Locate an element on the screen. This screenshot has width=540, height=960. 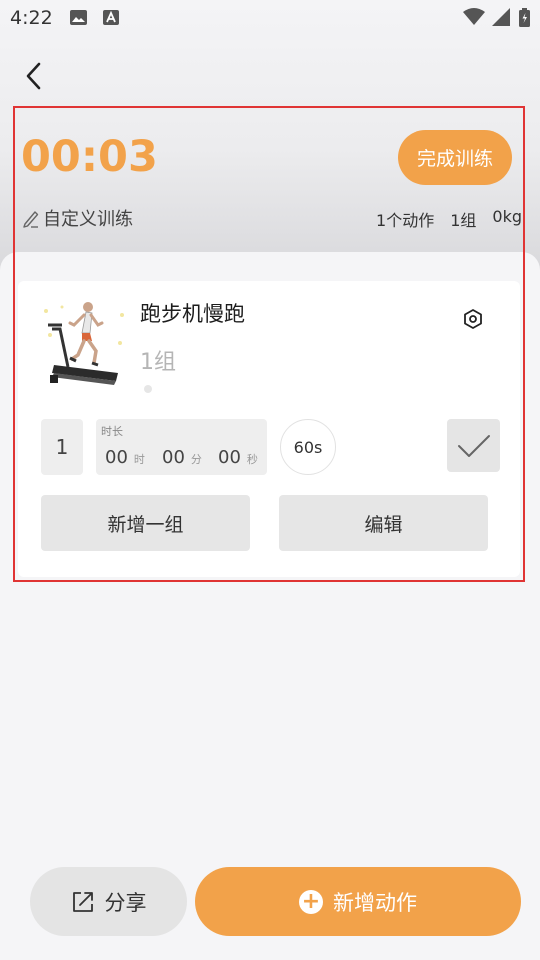
duration-seconds: 00 秒 is located at coordinates (238, 457).